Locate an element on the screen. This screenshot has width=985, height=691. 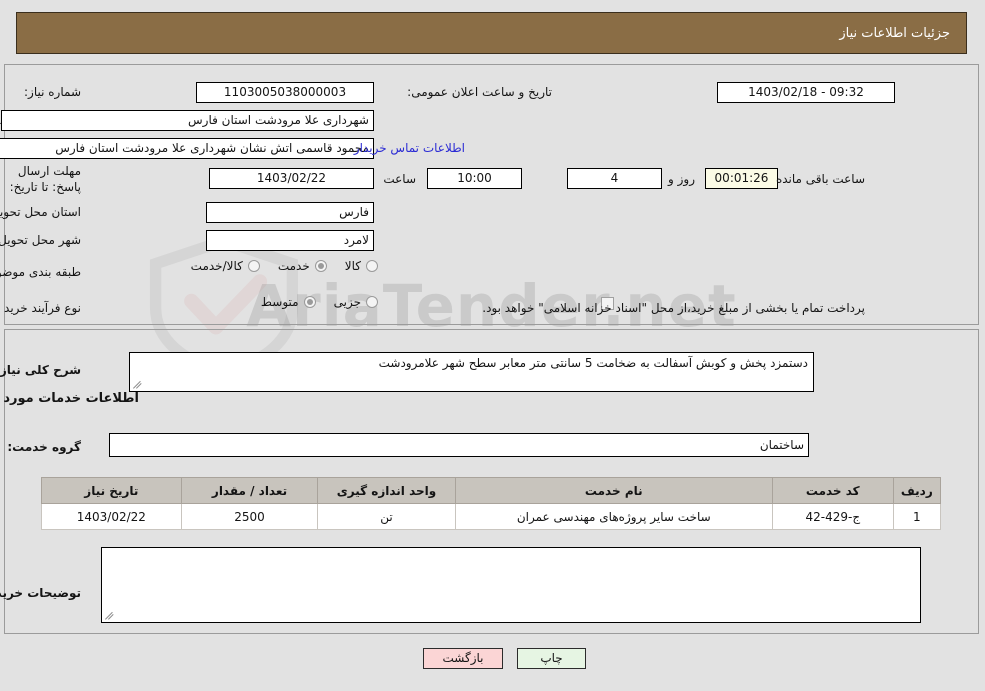
process-option-label: جزیی is located at coordinates (348, 302).